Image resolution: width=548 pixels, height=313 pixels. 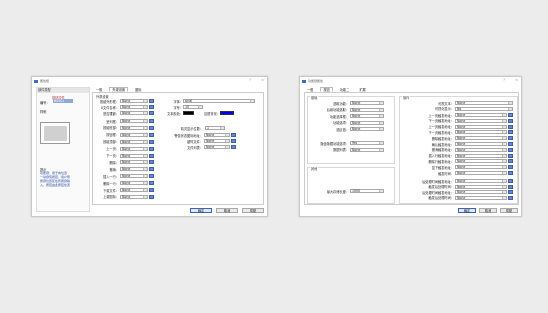 What do you see at coordinates (262, 80) in the screenshot?
I see `close-icon: ×` at bounding box center [262, 80].